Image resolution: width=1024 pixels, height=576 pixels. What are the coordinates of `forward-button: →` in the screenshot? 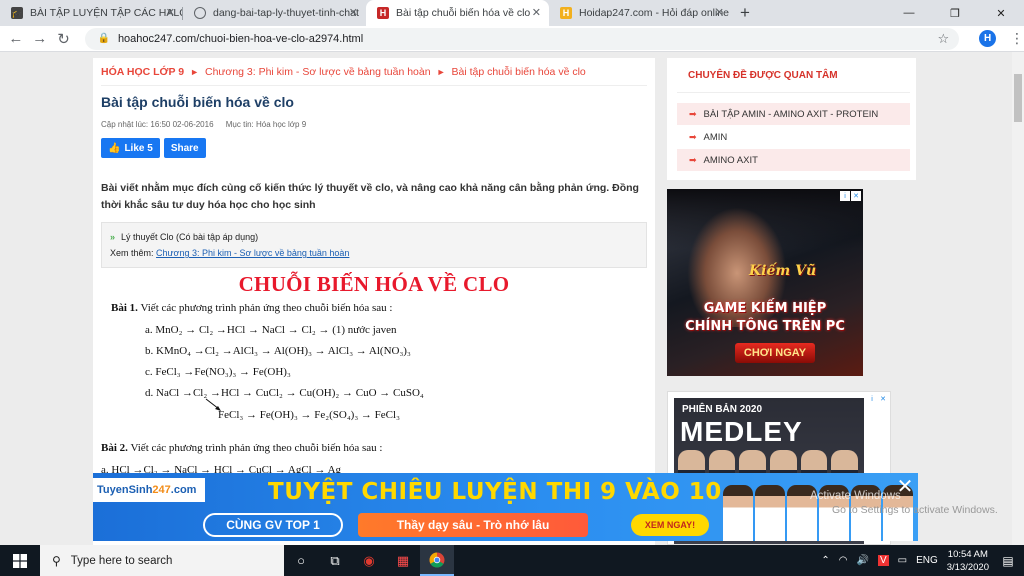 It's located at (40, 39).